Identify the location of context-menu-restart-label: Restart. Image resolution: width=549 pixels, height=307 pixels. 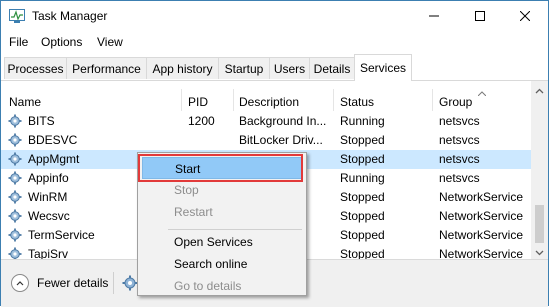
(193, 212).